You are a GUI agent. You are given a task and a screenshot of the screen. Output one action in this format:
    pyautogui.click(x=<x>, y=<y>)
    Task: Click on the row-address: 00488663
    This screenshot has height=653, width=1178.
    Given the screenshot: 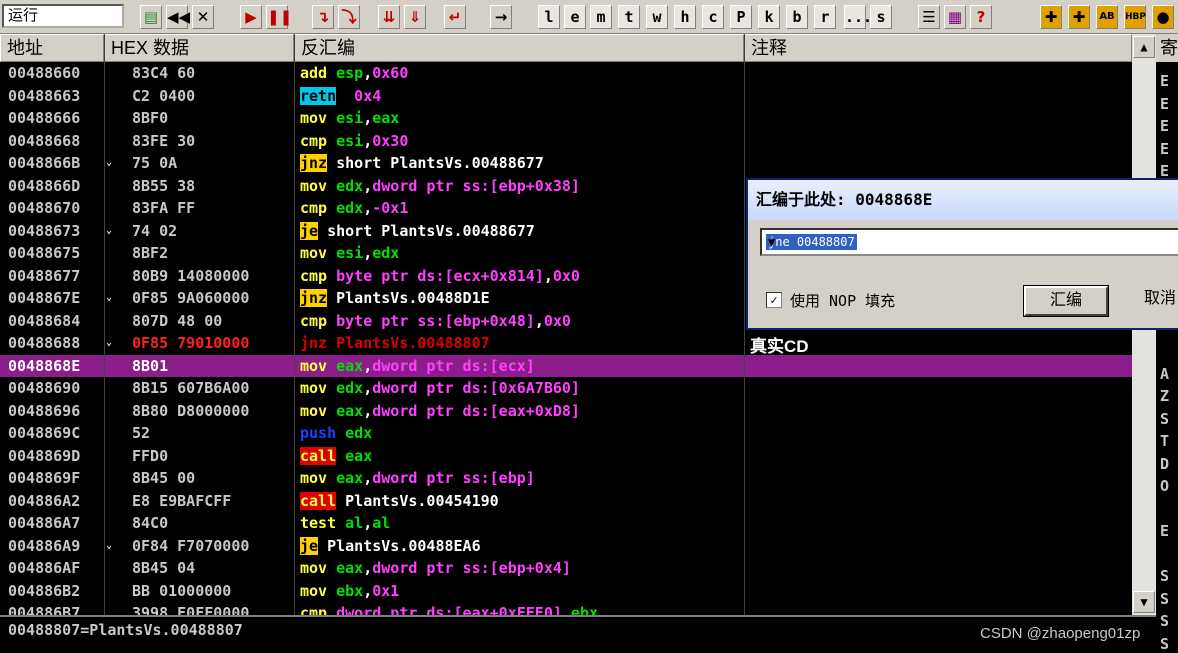 What is the action you would take?
    pyautogui.click(x=44, y=95)
    